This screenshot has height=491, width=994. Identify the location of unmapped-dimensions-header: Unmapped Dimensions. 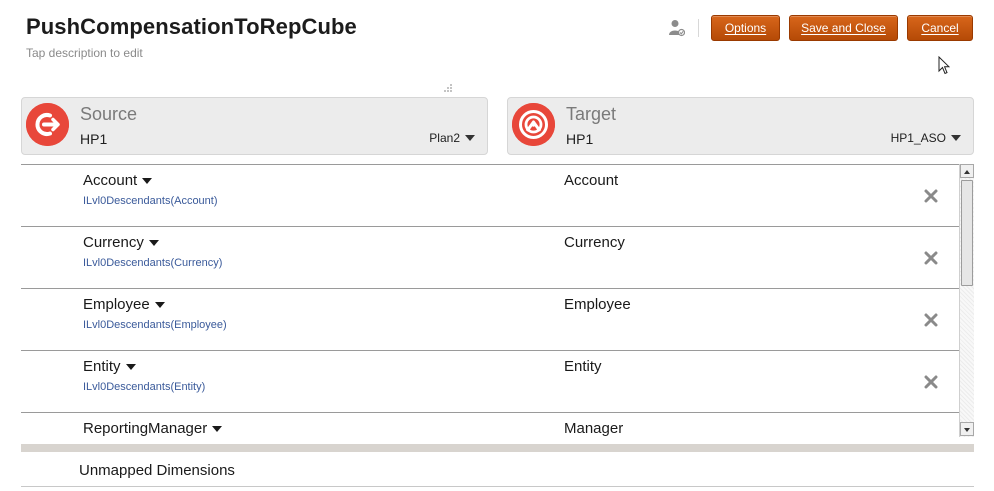
(157, 470).